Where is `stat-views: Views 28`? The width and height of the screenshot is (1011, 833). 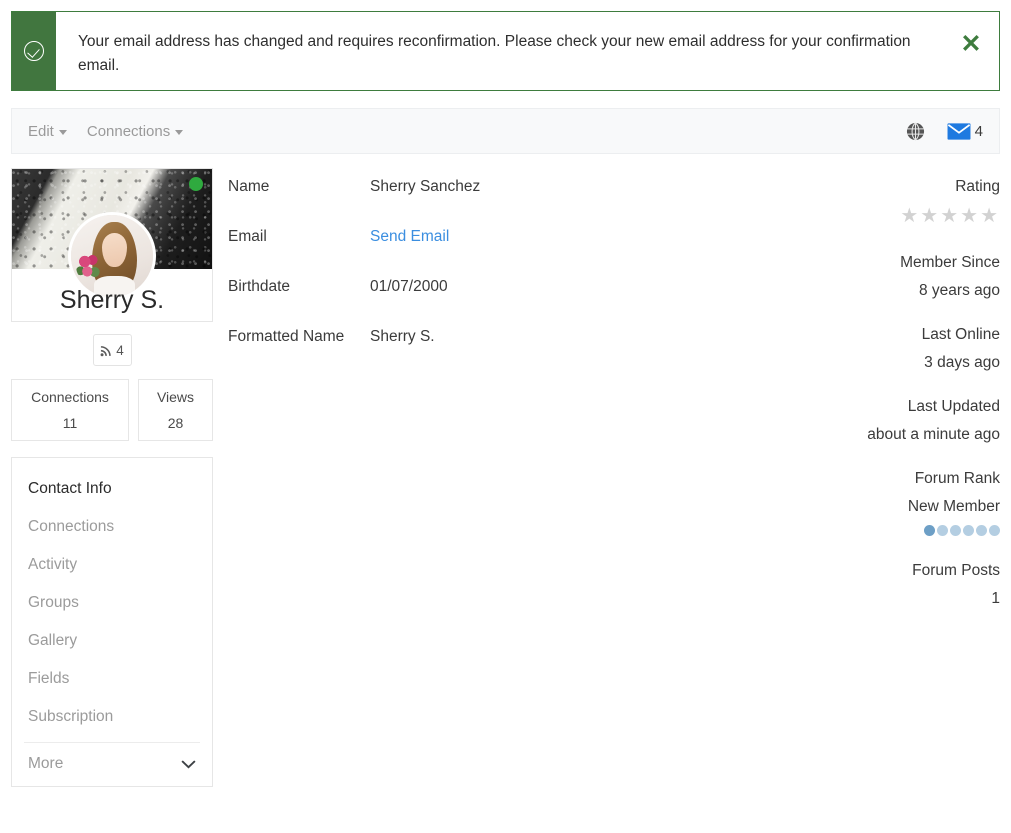 stat-views: Views 28 is located at coordinates (175, 410).